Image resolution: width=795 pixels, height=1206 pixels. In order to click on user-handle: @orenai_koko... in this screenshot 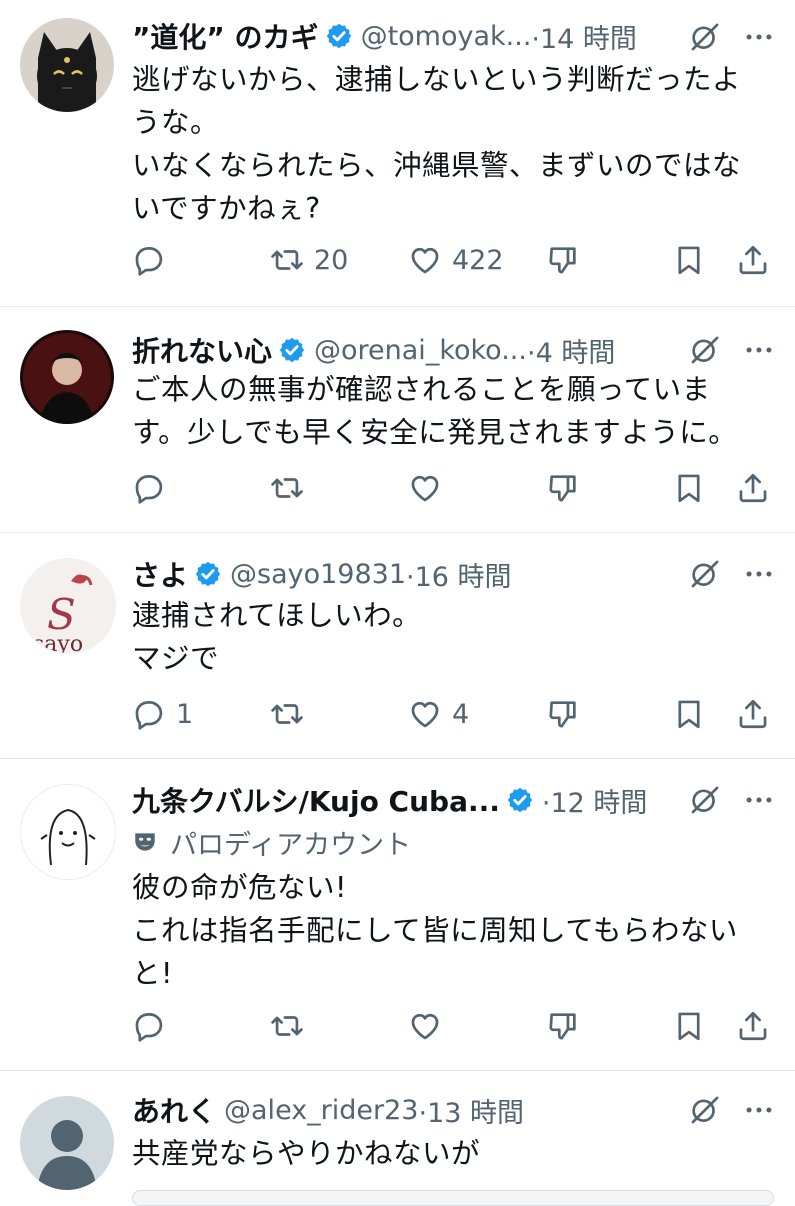, I will do `click(420, 350)`.